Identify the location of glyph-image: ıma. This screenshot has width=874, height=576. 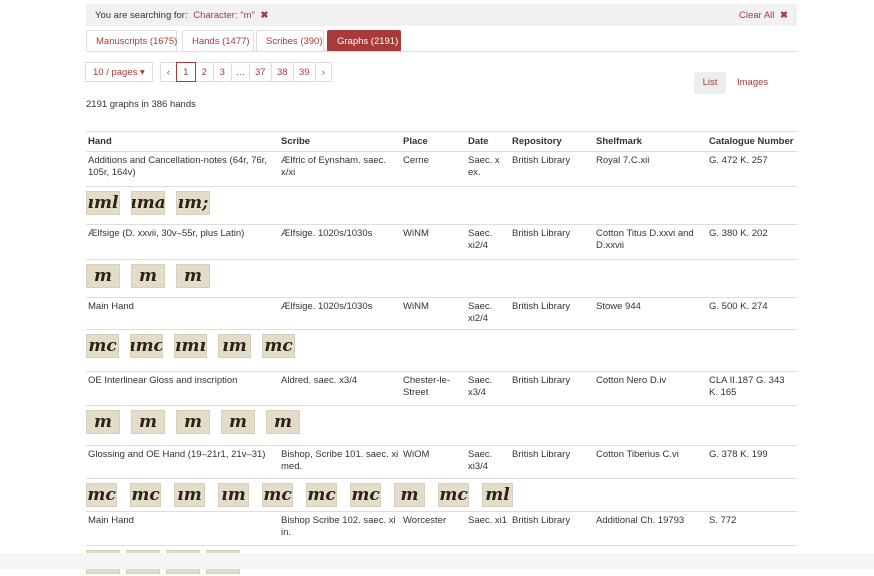
(148, 203).